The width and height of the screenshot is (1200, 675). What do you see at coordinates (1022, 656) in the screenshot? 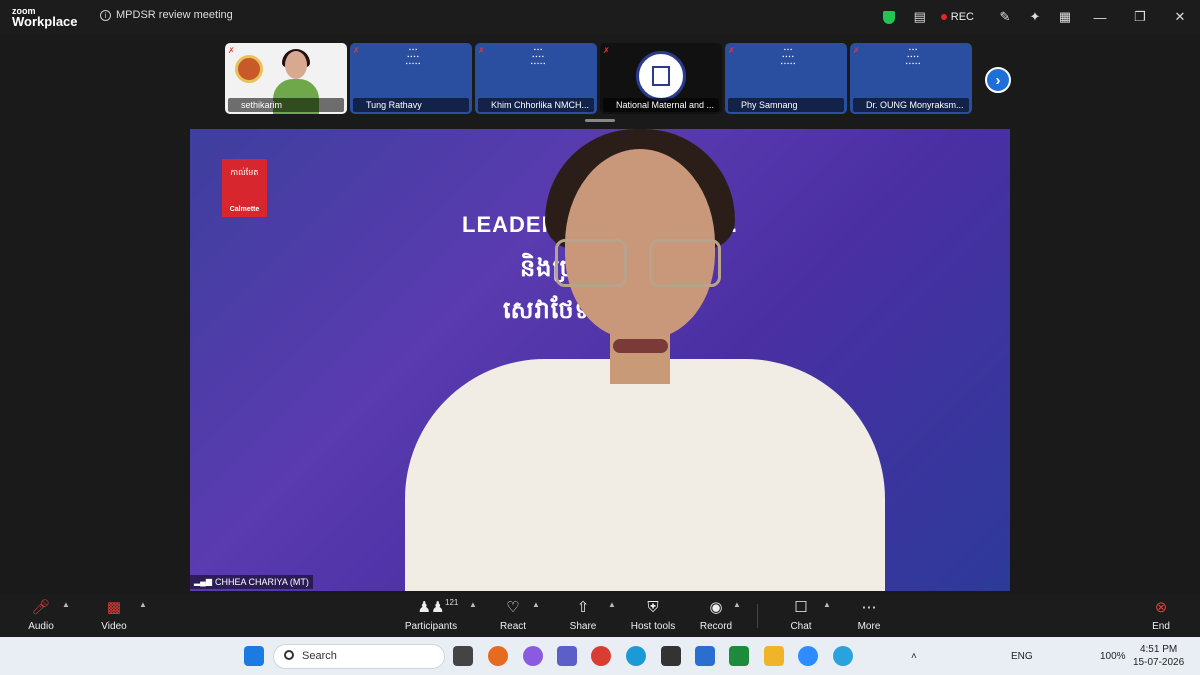
I see `language-indicator: ENG` at bounding box center [1022, 656].